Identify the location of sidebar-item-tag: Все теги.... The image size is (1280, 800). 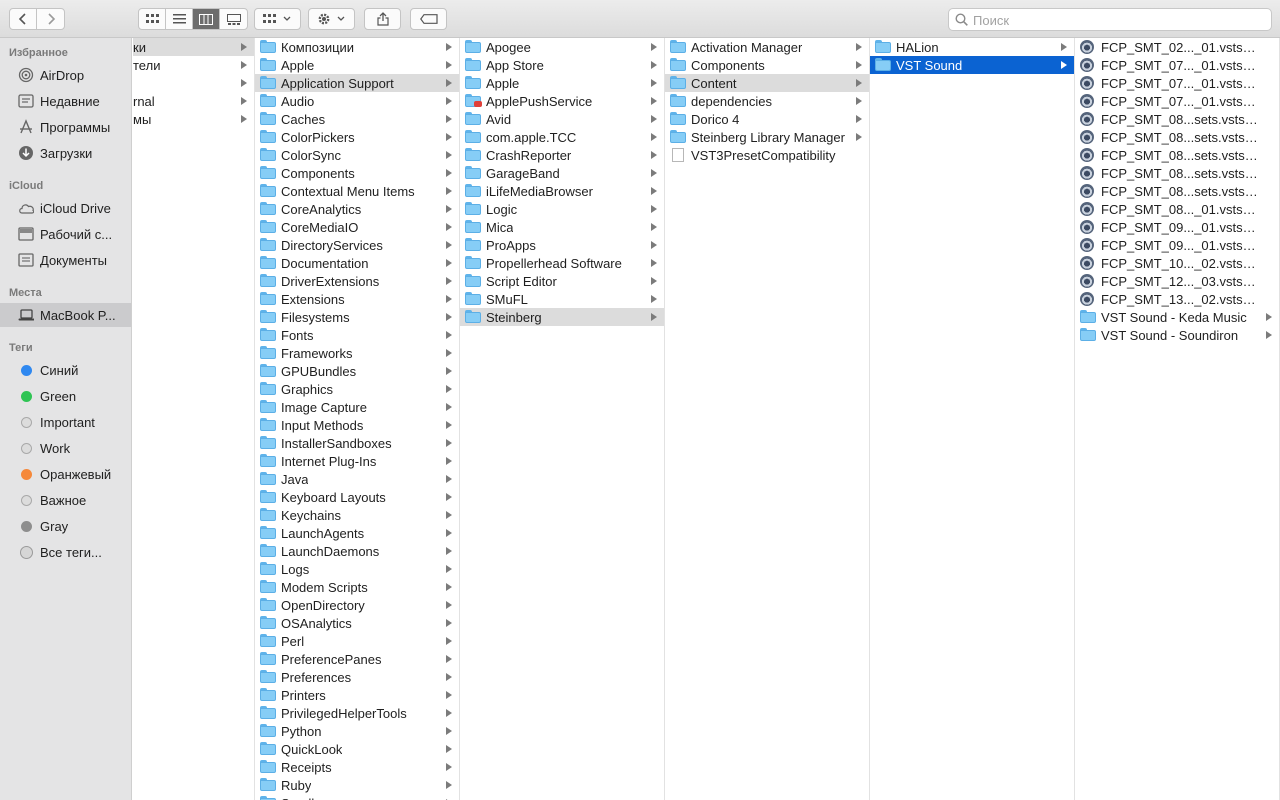
(65, 552).